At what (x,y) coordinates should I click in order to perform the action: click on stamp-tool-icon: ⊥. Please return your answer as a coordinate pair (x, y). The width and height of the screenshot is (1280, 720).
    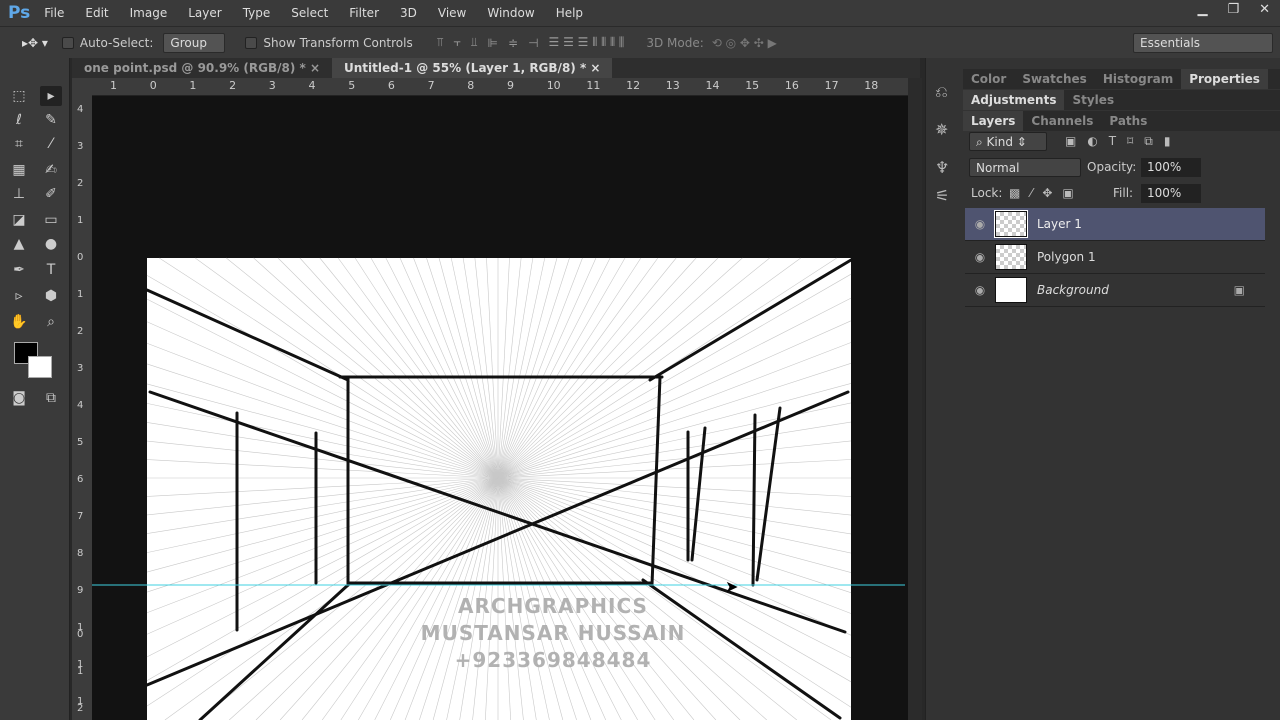
    Looking at the image, I should click on (19, 194).